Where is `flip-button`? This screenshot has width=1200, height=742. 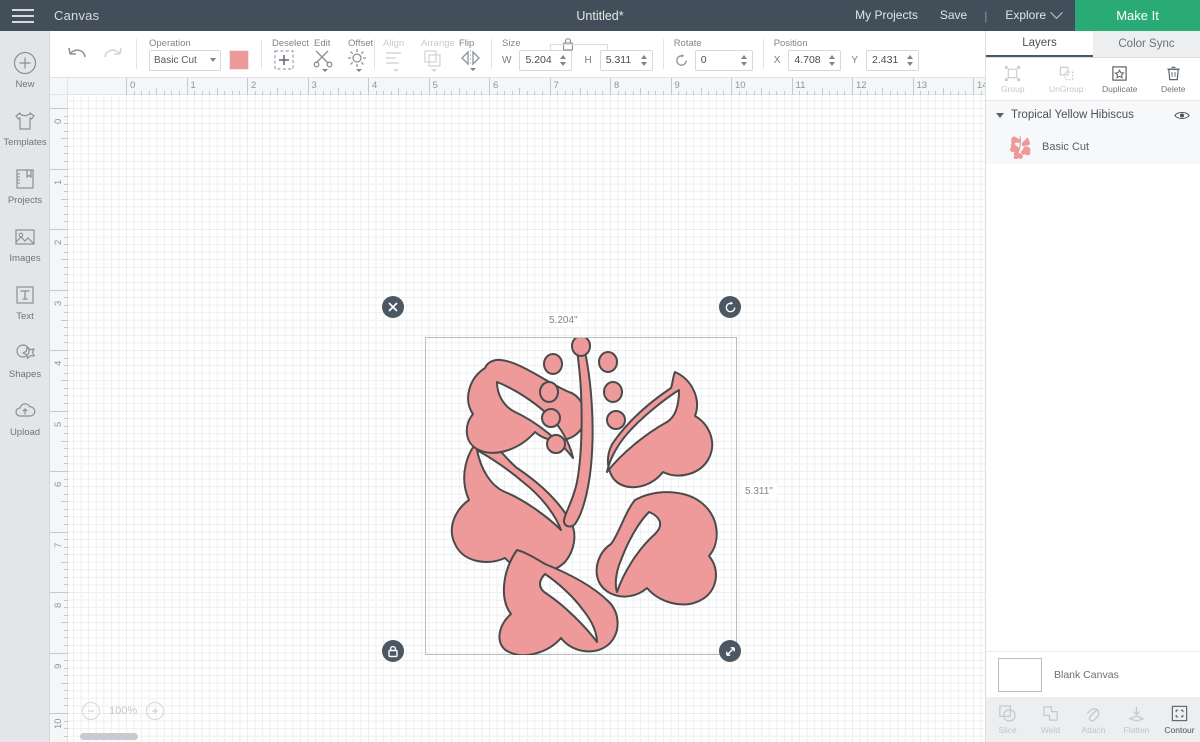
flip-button is located at coordinates (471, 59).